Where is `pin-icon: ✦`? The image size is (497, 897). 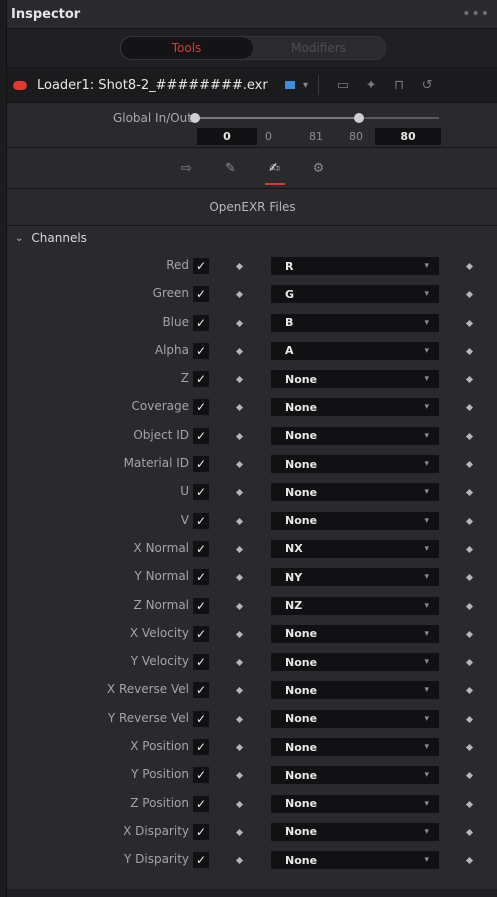
pin-icon: ✦ is located at coordinates (371, 85).